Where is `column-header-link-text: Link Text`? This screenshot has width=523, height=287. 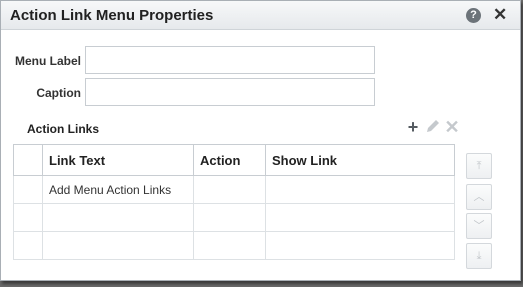
column-header-link-text: Link Text is located at coordinates (118, 160).